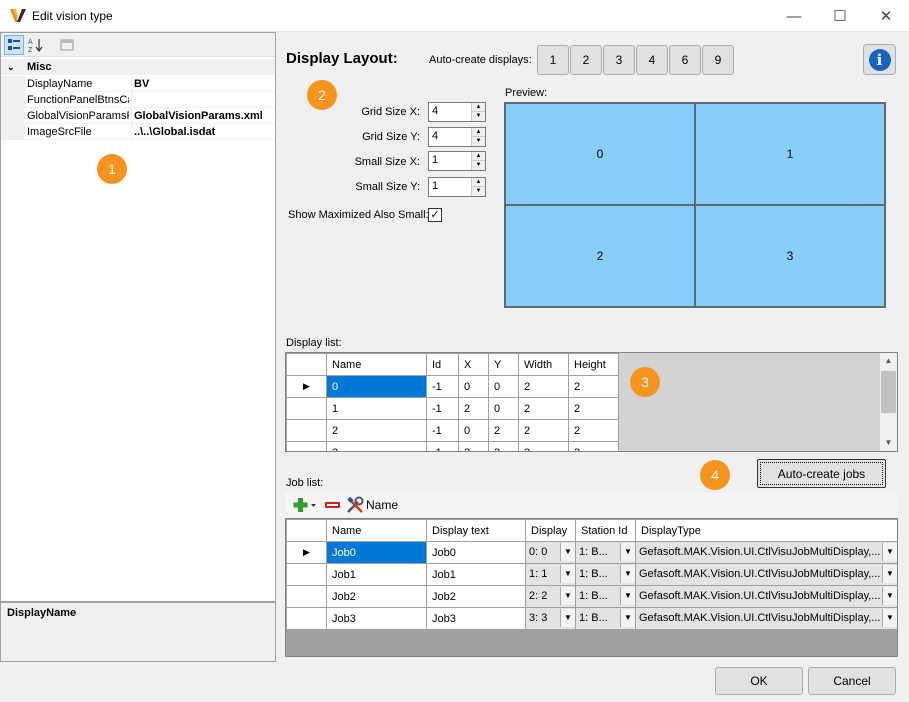  Describe the element at coordinates (593, 364) in the screenshot. I see `column-header: Height` at that location.